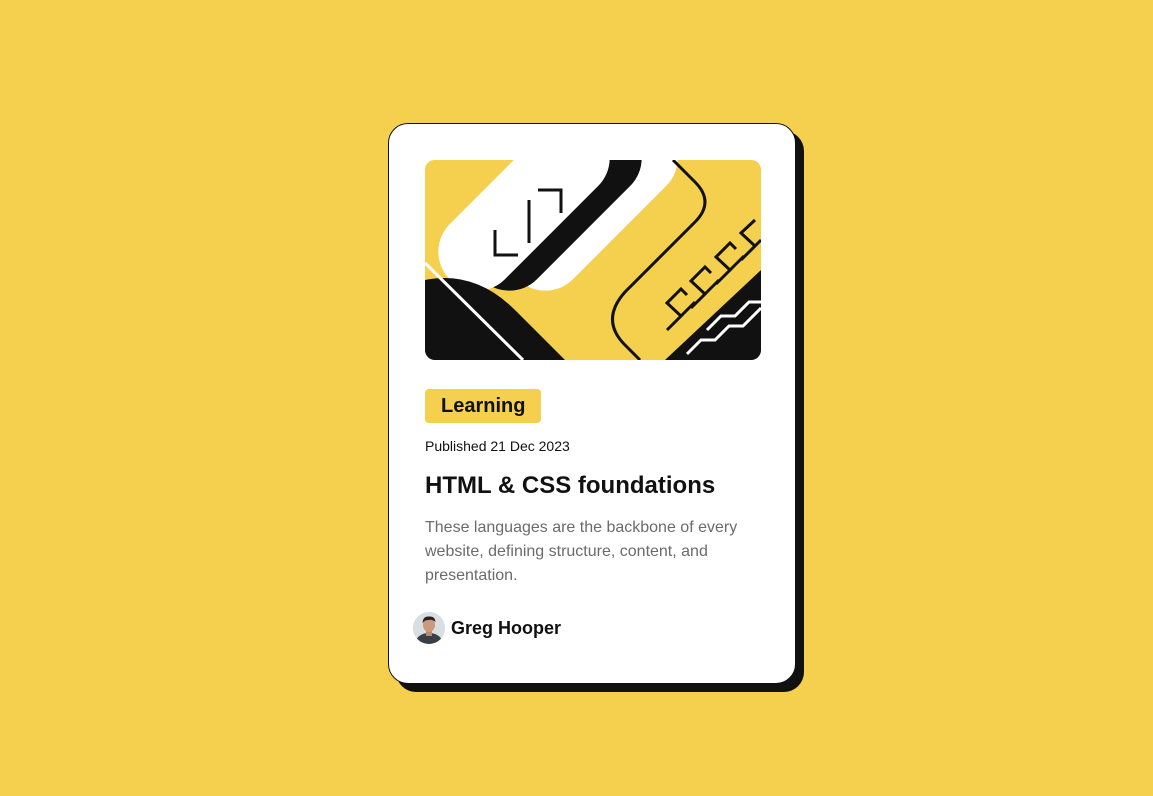 This screenshot has height=796, width=1153. What do you see at coordinates (483, 406) in the screenshot?
I see `category-tag: Learning` at bounding box center [483, 406].